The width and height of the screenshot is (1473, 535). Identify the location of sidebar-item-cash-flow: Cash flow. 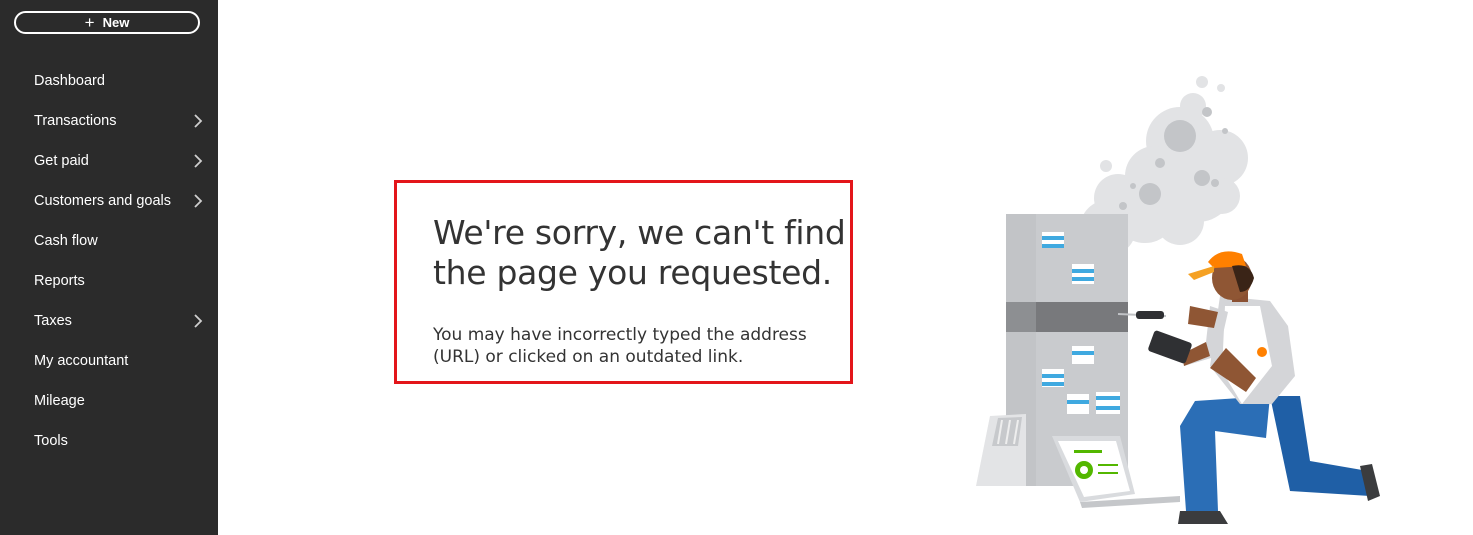
(109, 241).